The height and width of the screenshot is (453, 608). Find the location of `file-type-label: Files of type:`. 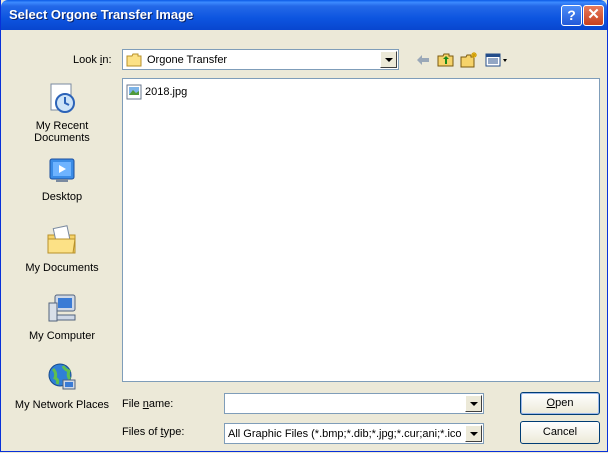

file-type-label: Files of type: is located at coordinates (153, 432).